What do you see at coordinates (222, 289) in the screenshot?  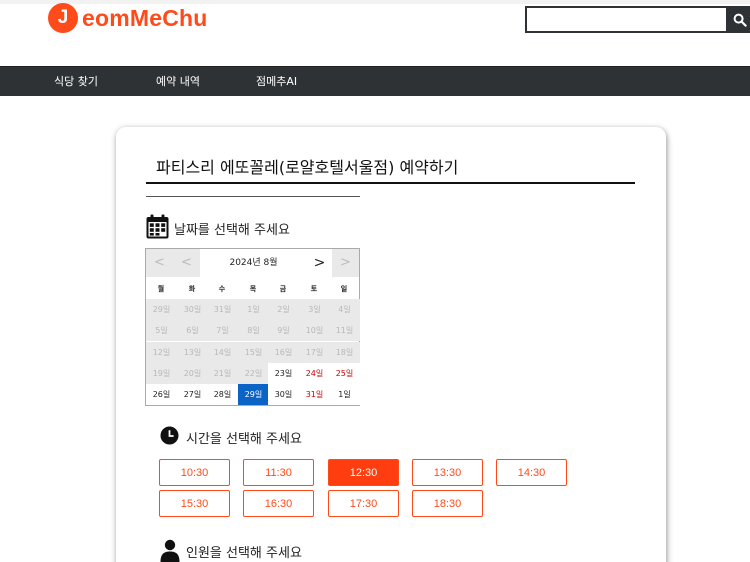 I see `calendar-weekday: 수` at bounding box center [222, 289].